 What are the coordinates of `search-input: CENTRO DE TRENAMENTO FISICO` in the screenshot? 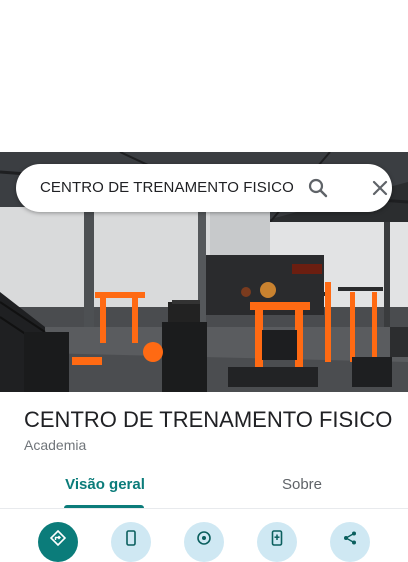 It's located at (167, 188).